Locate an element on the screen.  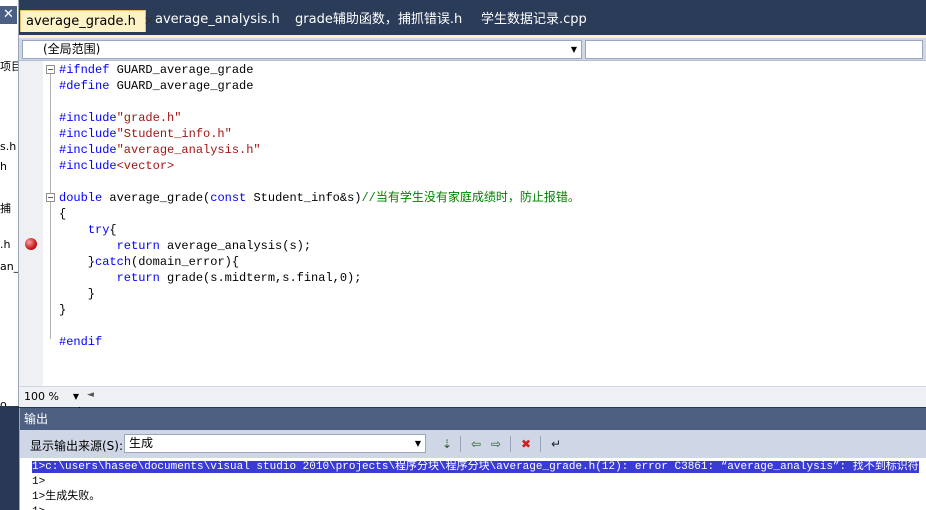
tab-label: grade辅助函数，捕抓错误.h is located at coordinates (379, 19).